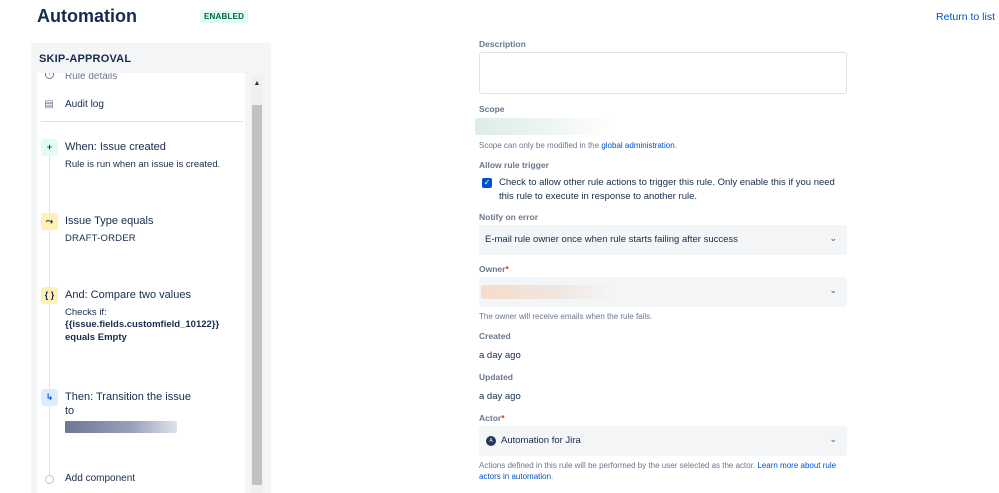  I want to click on owner-label-text: Owner, so click(492, 269).